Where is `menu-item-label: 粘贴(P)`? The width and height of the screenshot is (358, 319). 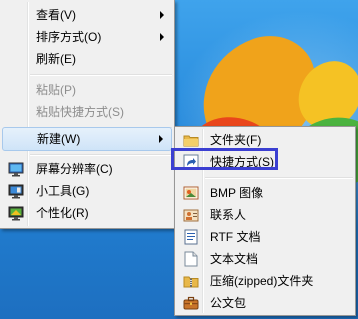
menu-item-label: 粘贴(P) is located at coordinates (56, 90).